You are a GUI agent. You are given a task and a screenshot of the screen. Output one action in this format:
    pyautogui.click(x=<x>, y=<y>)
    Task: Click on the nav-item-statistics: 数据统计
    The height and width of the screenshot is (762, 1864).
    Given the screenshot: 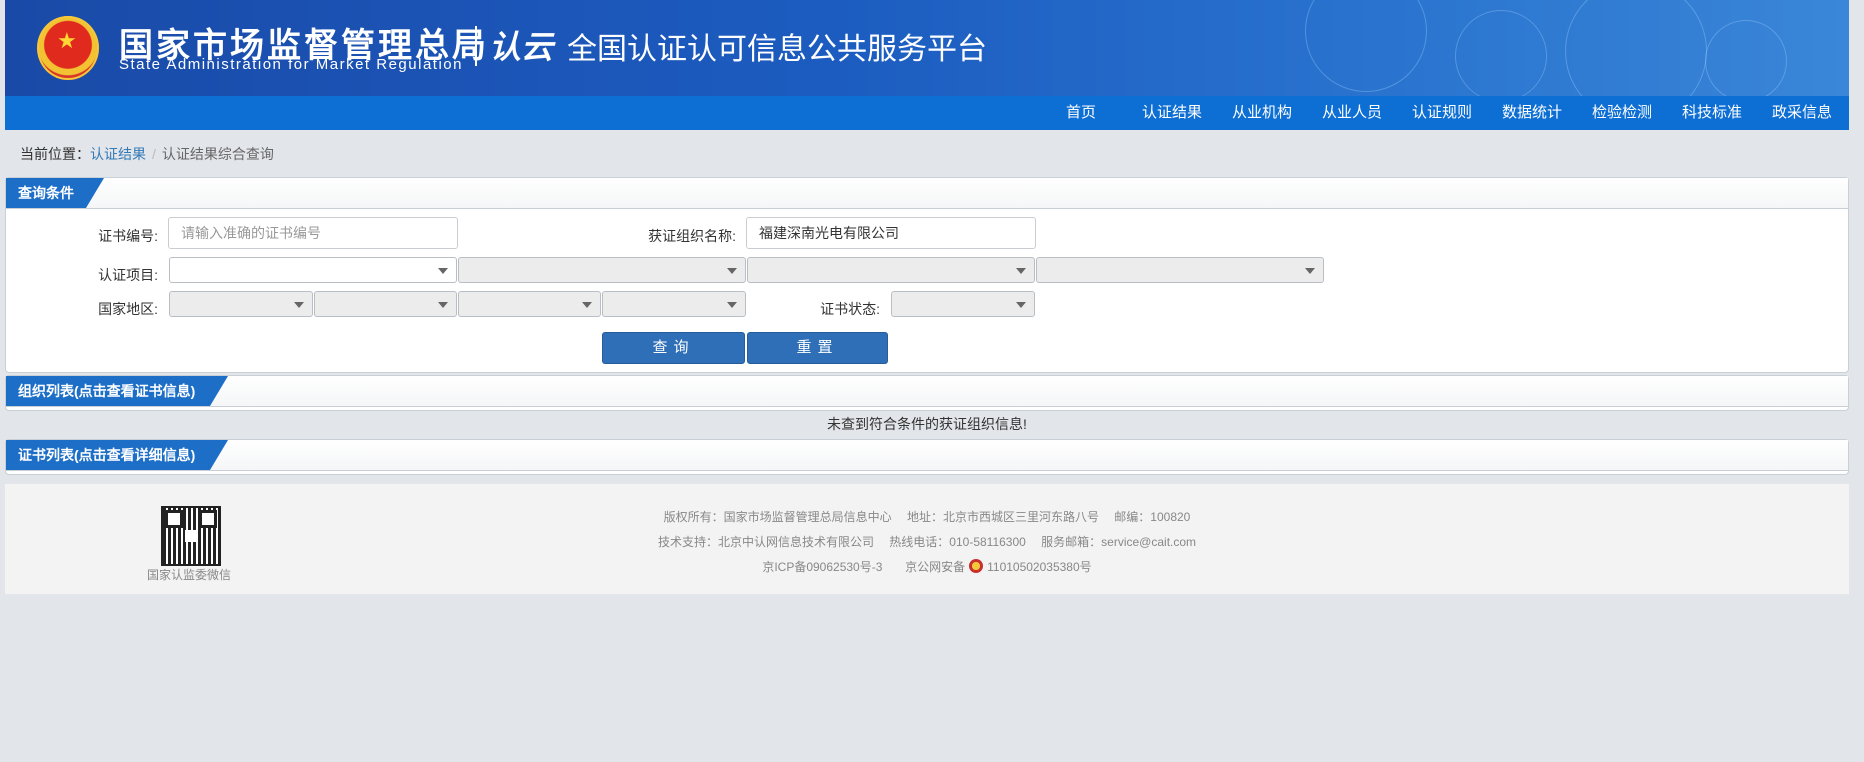 What is the action you would take?
    pyautogui.click(x=1532, y=113)
    